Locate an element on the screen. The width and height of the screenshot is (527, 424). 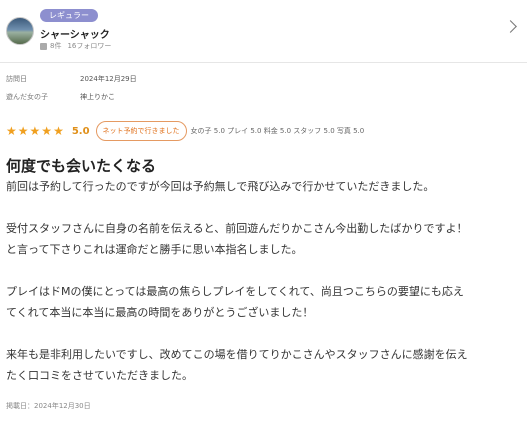
visit-date: 2024年12月29日 is located at coordinates (108, 79).